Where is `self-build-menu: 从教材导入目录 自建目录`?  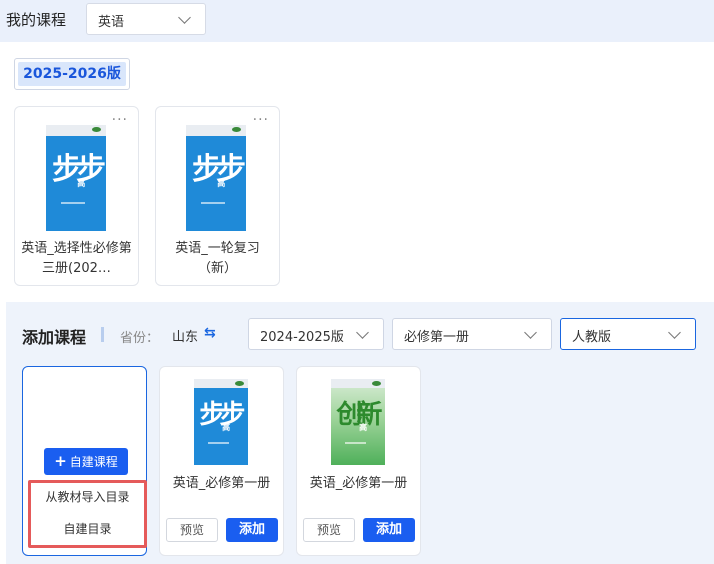 self-build-menu: 从教材导入目录 自建目录 is located at coordinates (87, 514).